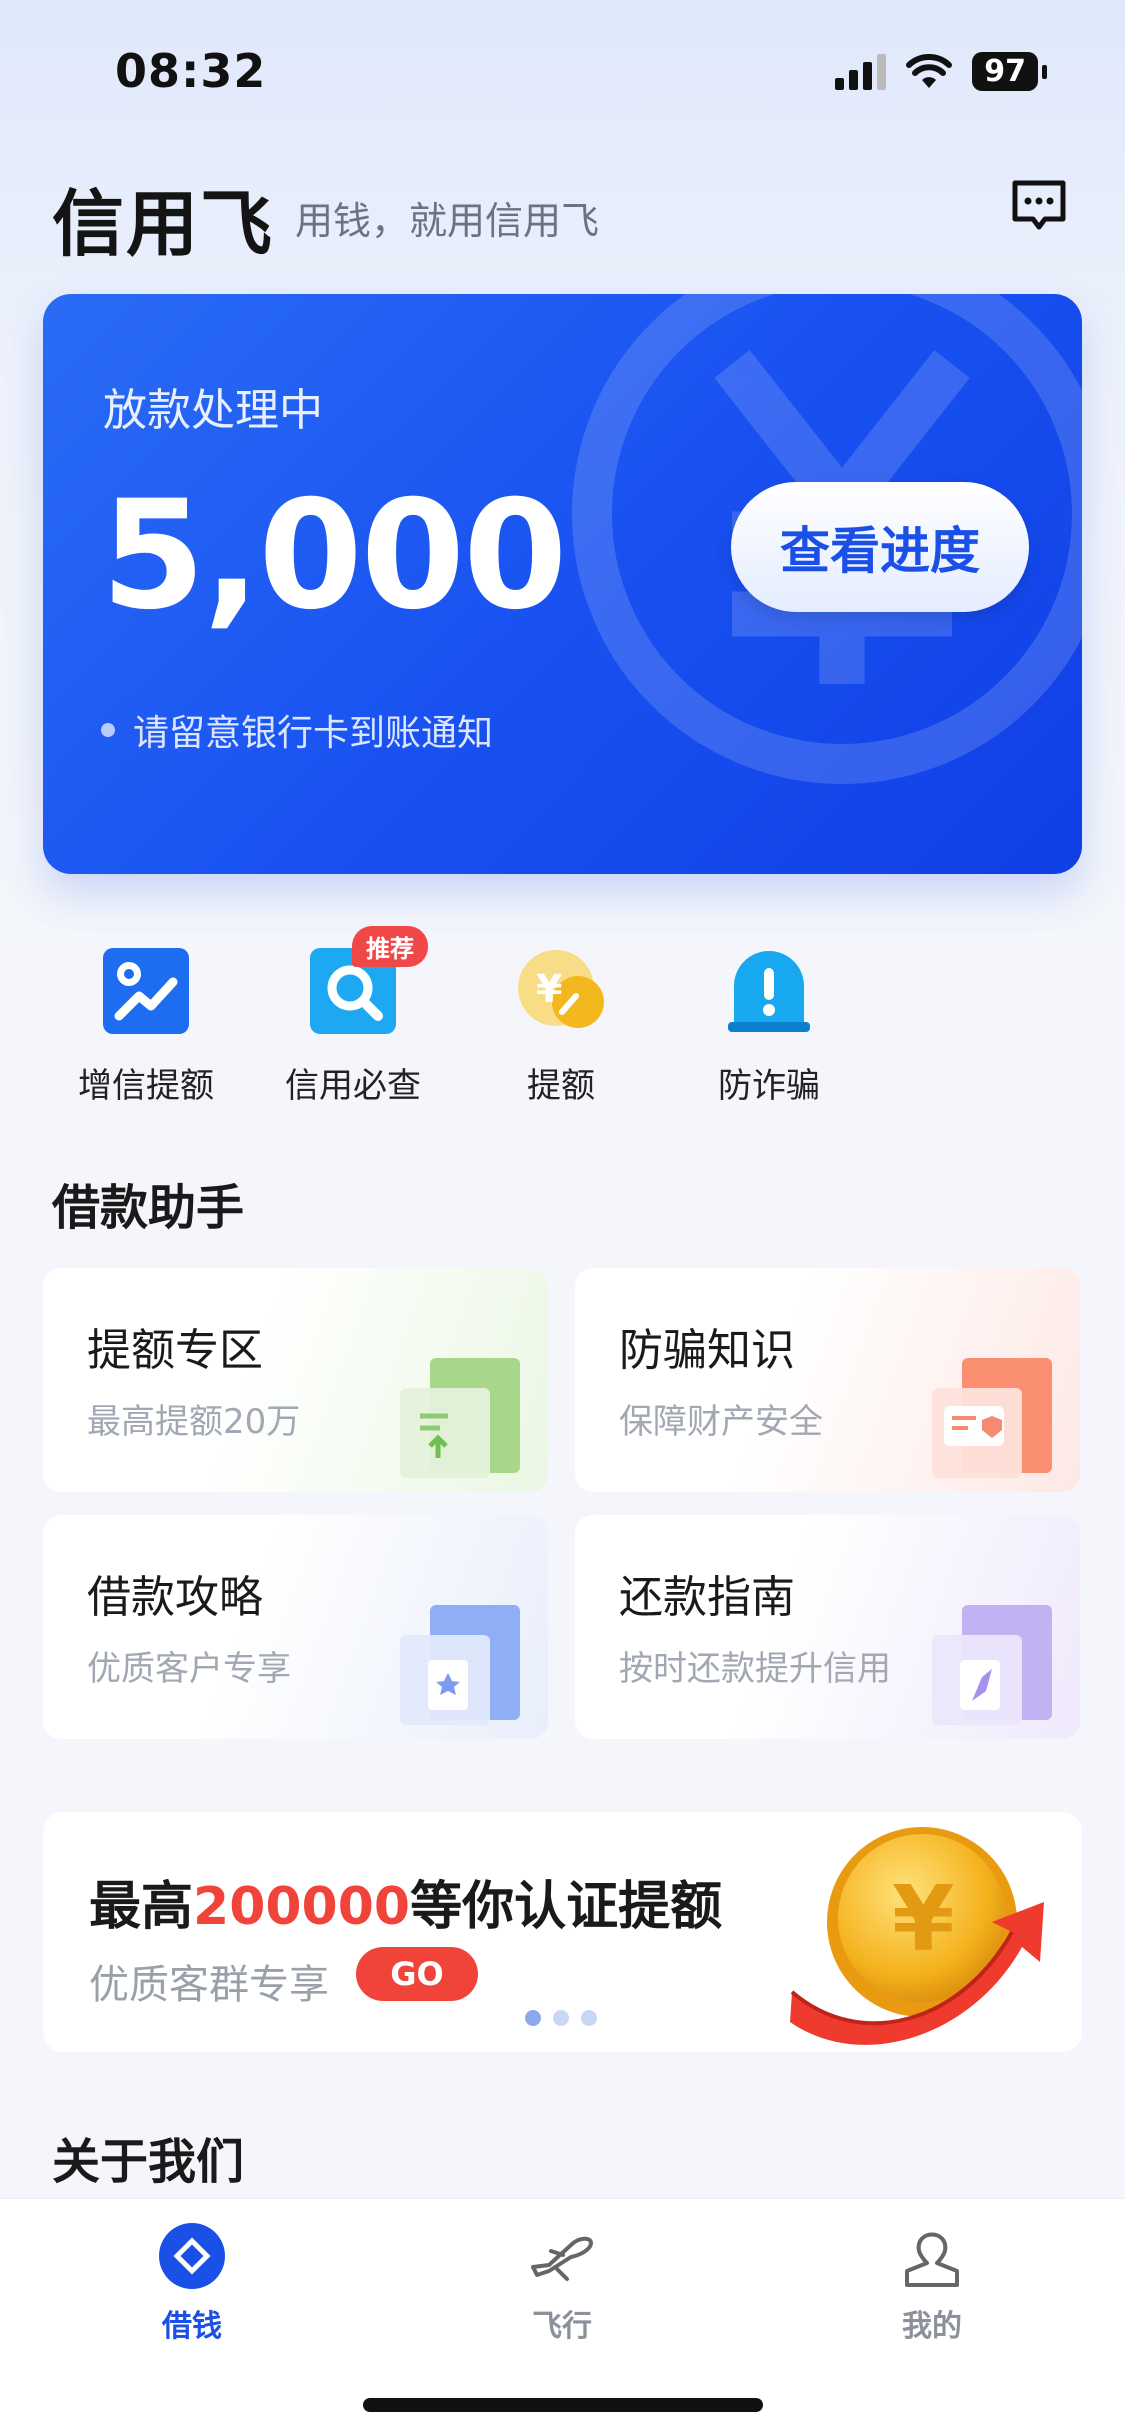 The width and height of the screenshot is (1125, 2436). What do you see at coordinates (707, 1597) in the screenshot?
I see `helper-card-title: 还款指南` at bounding box center [707, 1597].